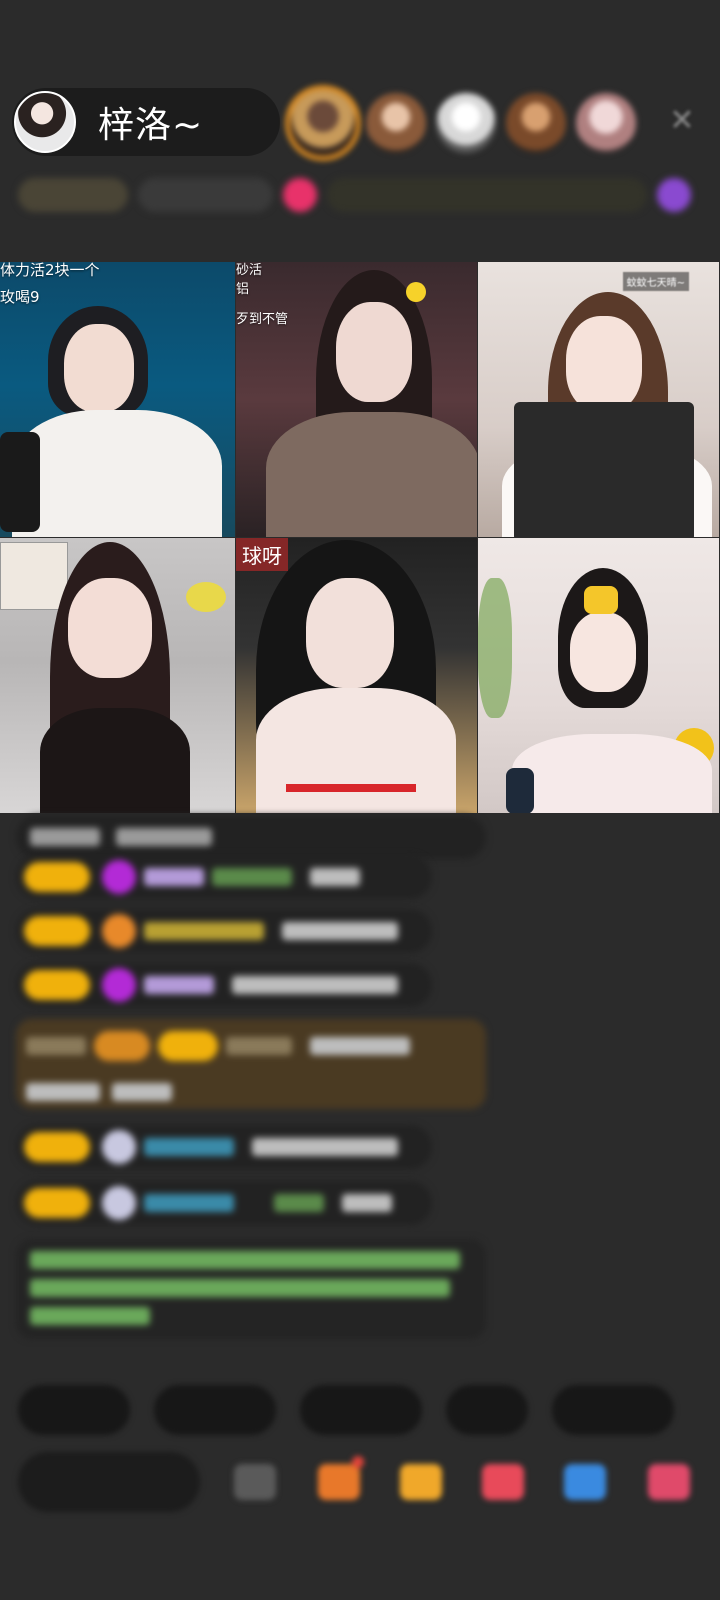 This screenshot has height=1600, width=720. What do you see at coordinates (45, 122) in the screenshot?
I see `host-avatar` at bounding box center [45, 122].